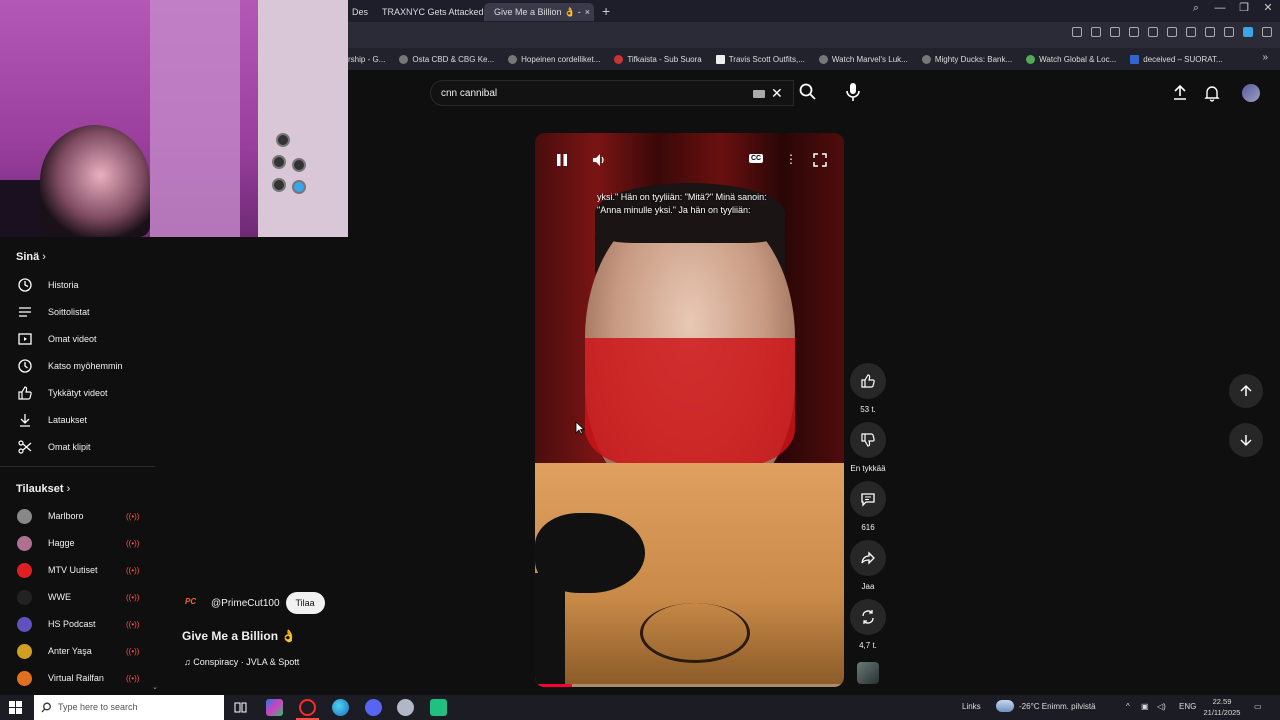 This screenshot has height=720, width=1280. I want to click on sidebar-item-subscription: HS Podcast ((•)), so click(77, 624).